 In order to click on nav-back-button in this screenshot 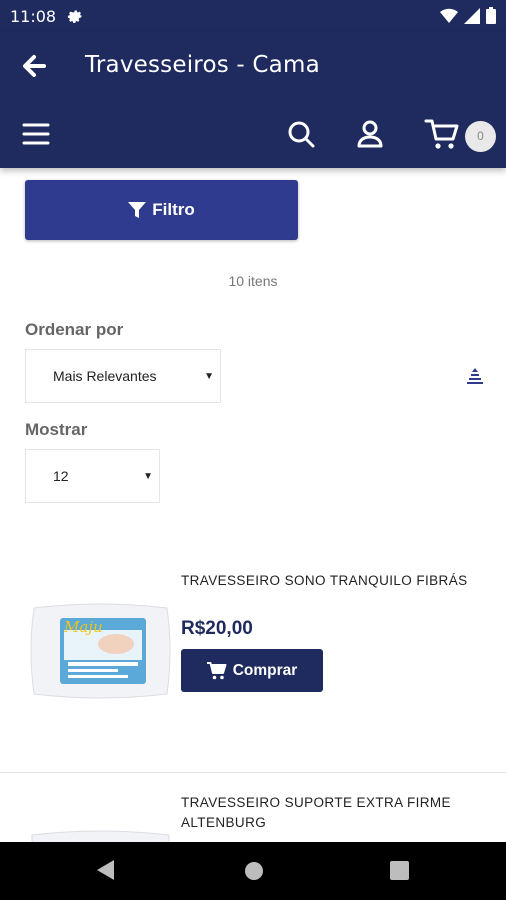, I will do `click(106, 872)`.